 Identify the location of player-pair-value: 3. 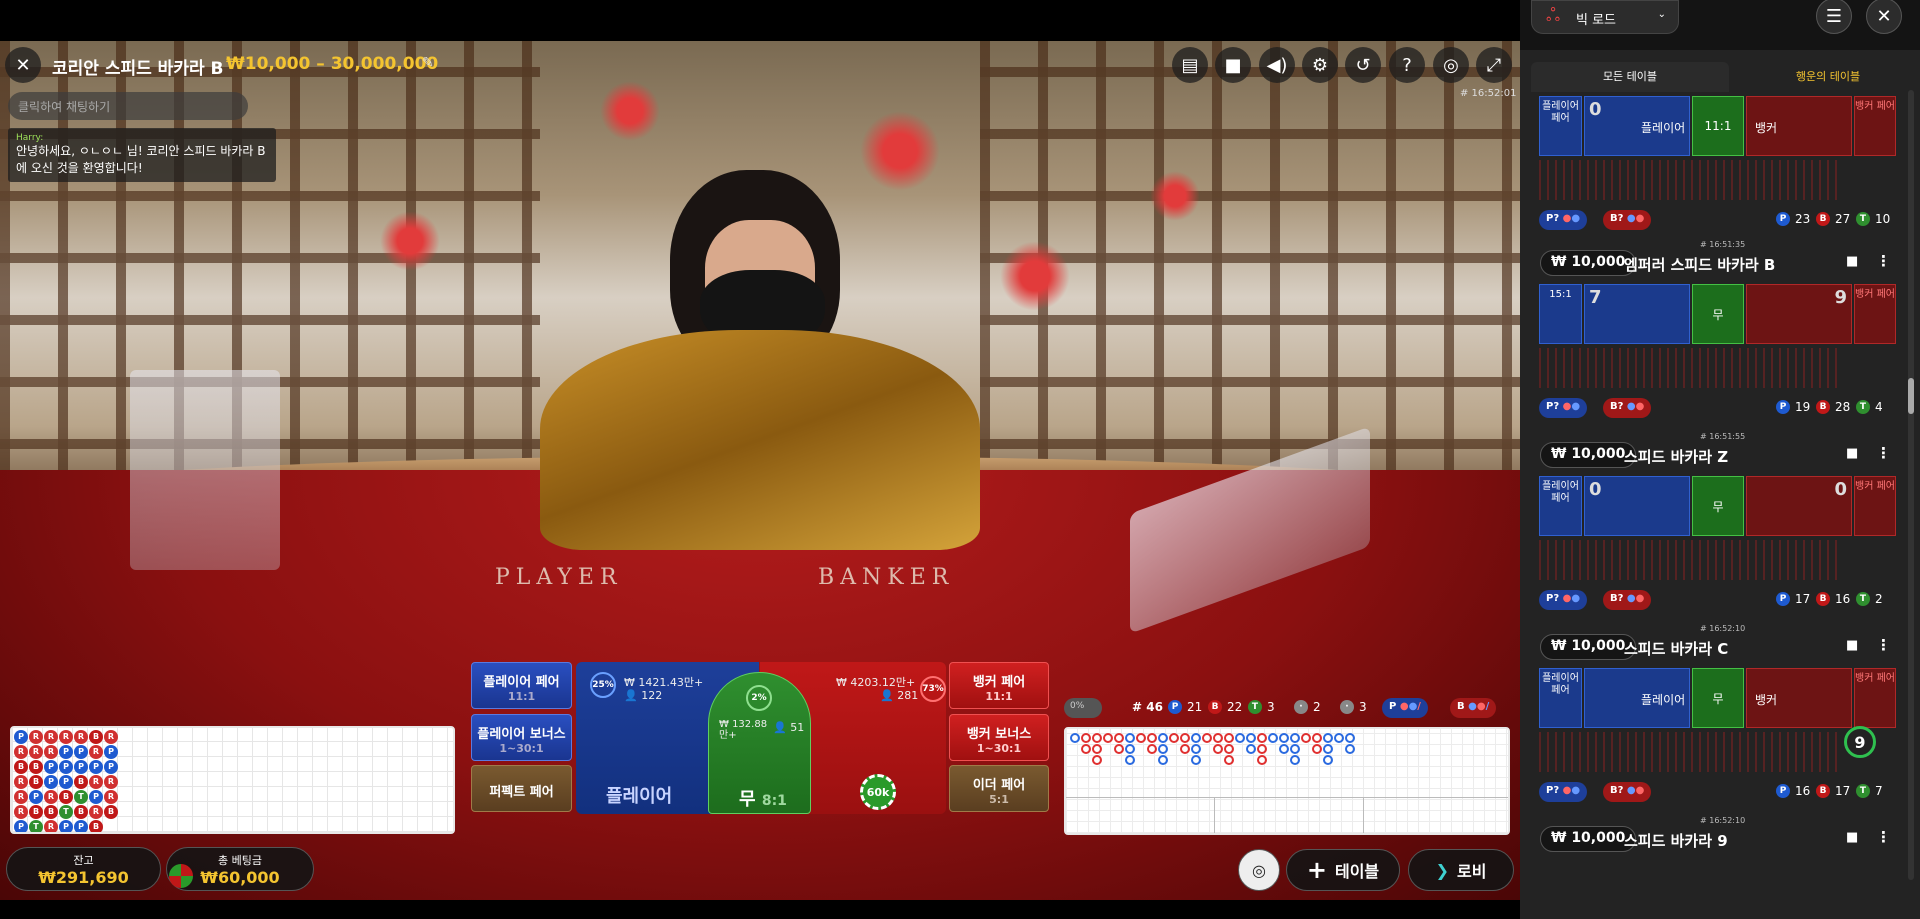
(1363, 707).